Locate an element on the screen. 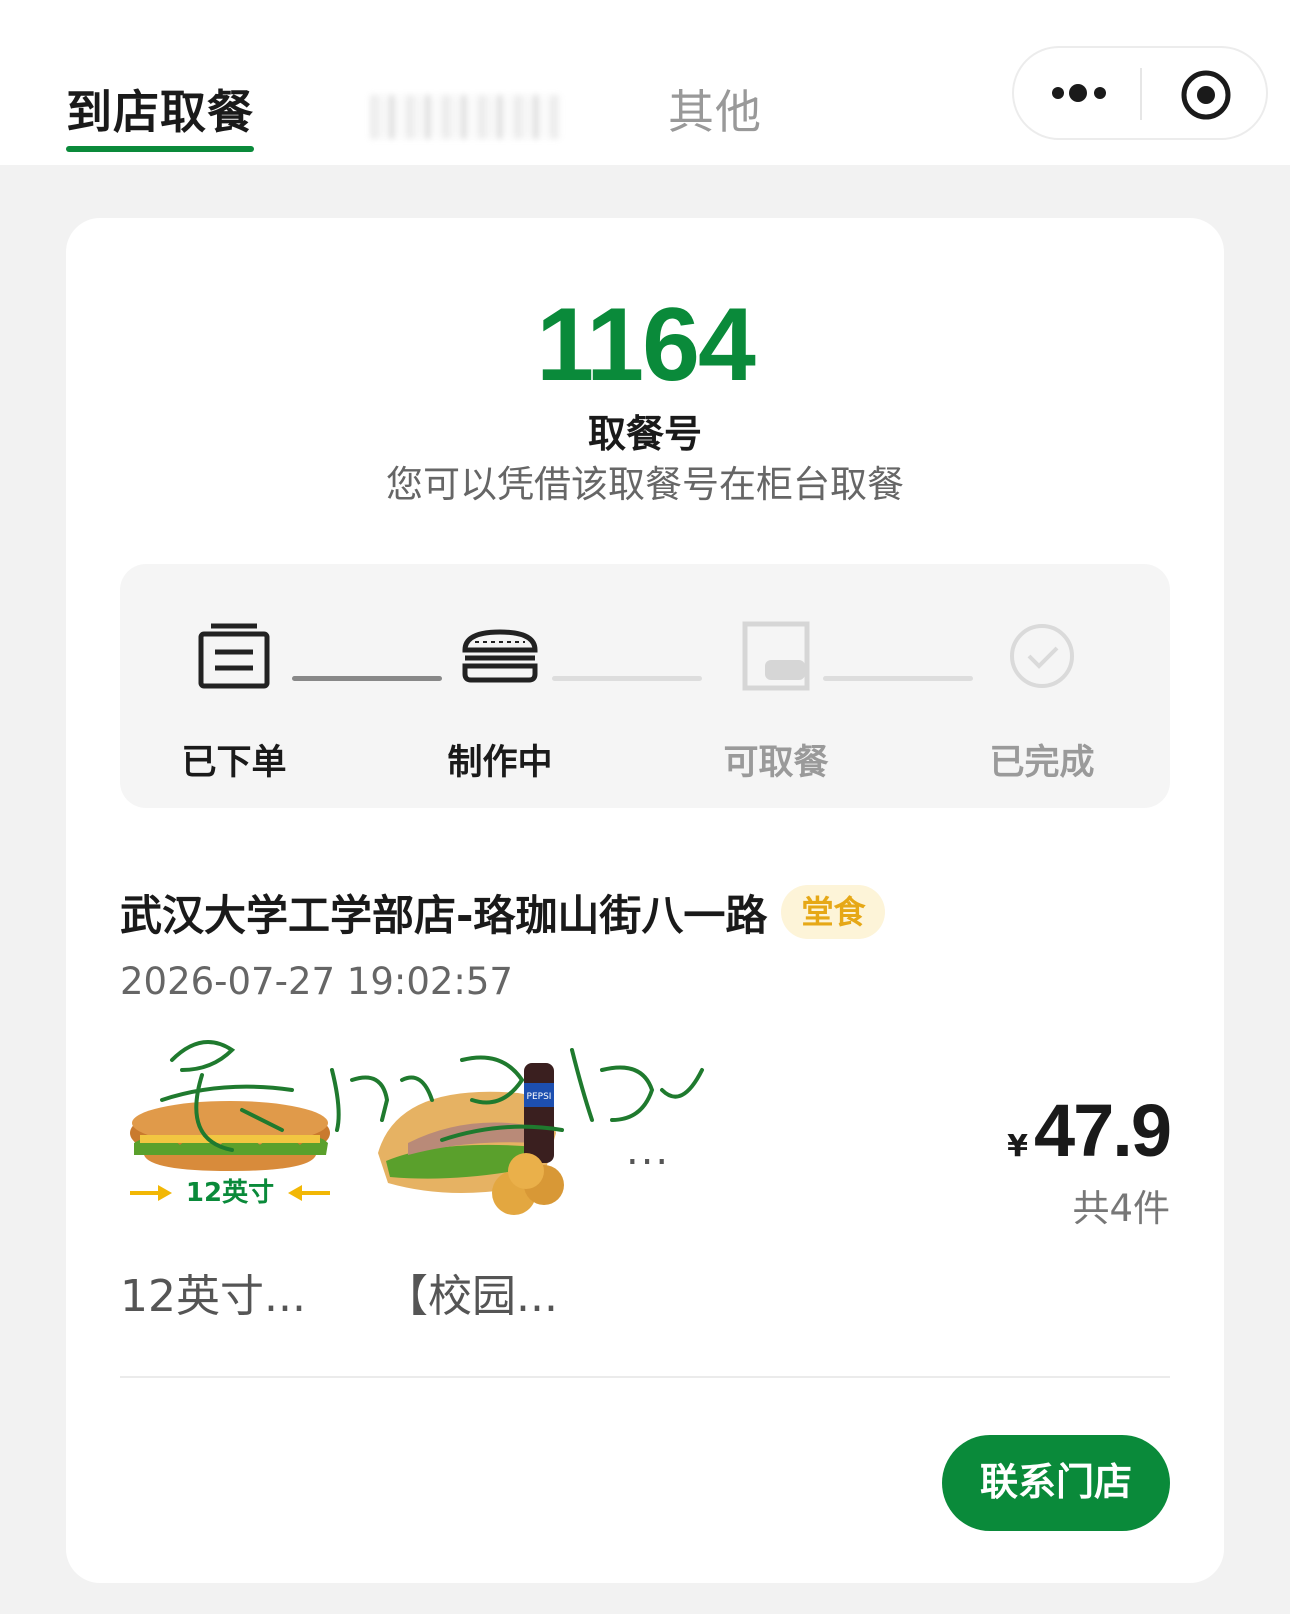  order-total: ¥47.9 is located at coordinates (1089, 1130).